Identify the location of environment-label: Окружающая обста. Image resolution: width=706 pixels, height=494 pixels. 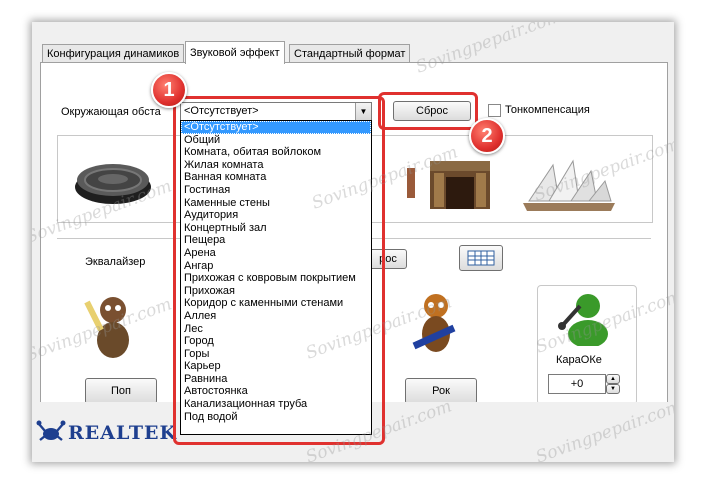
(111, 112).